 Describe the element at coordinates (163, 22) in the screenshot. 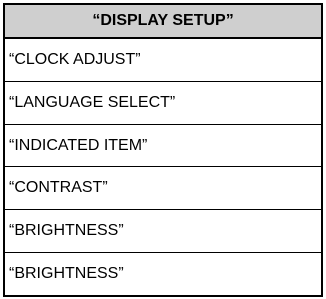

I see `menu-title: “DISPLAY SETUP”` at that location.